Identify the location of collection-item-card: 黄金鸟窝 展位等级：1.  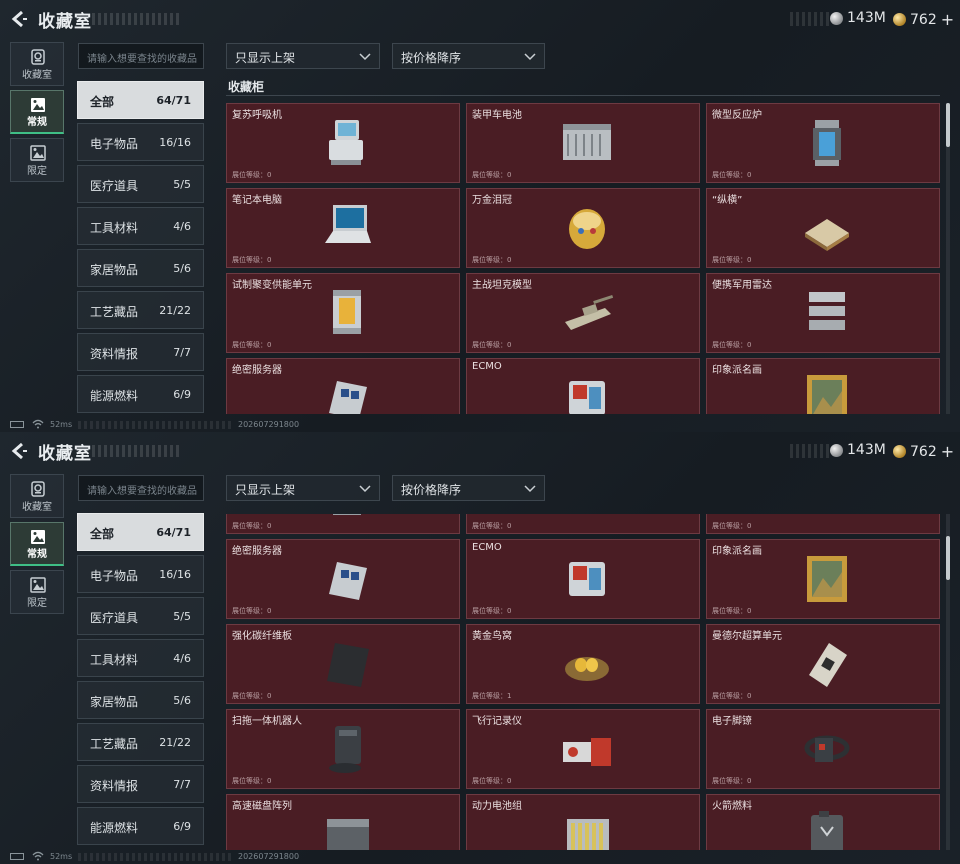
(583, 664).